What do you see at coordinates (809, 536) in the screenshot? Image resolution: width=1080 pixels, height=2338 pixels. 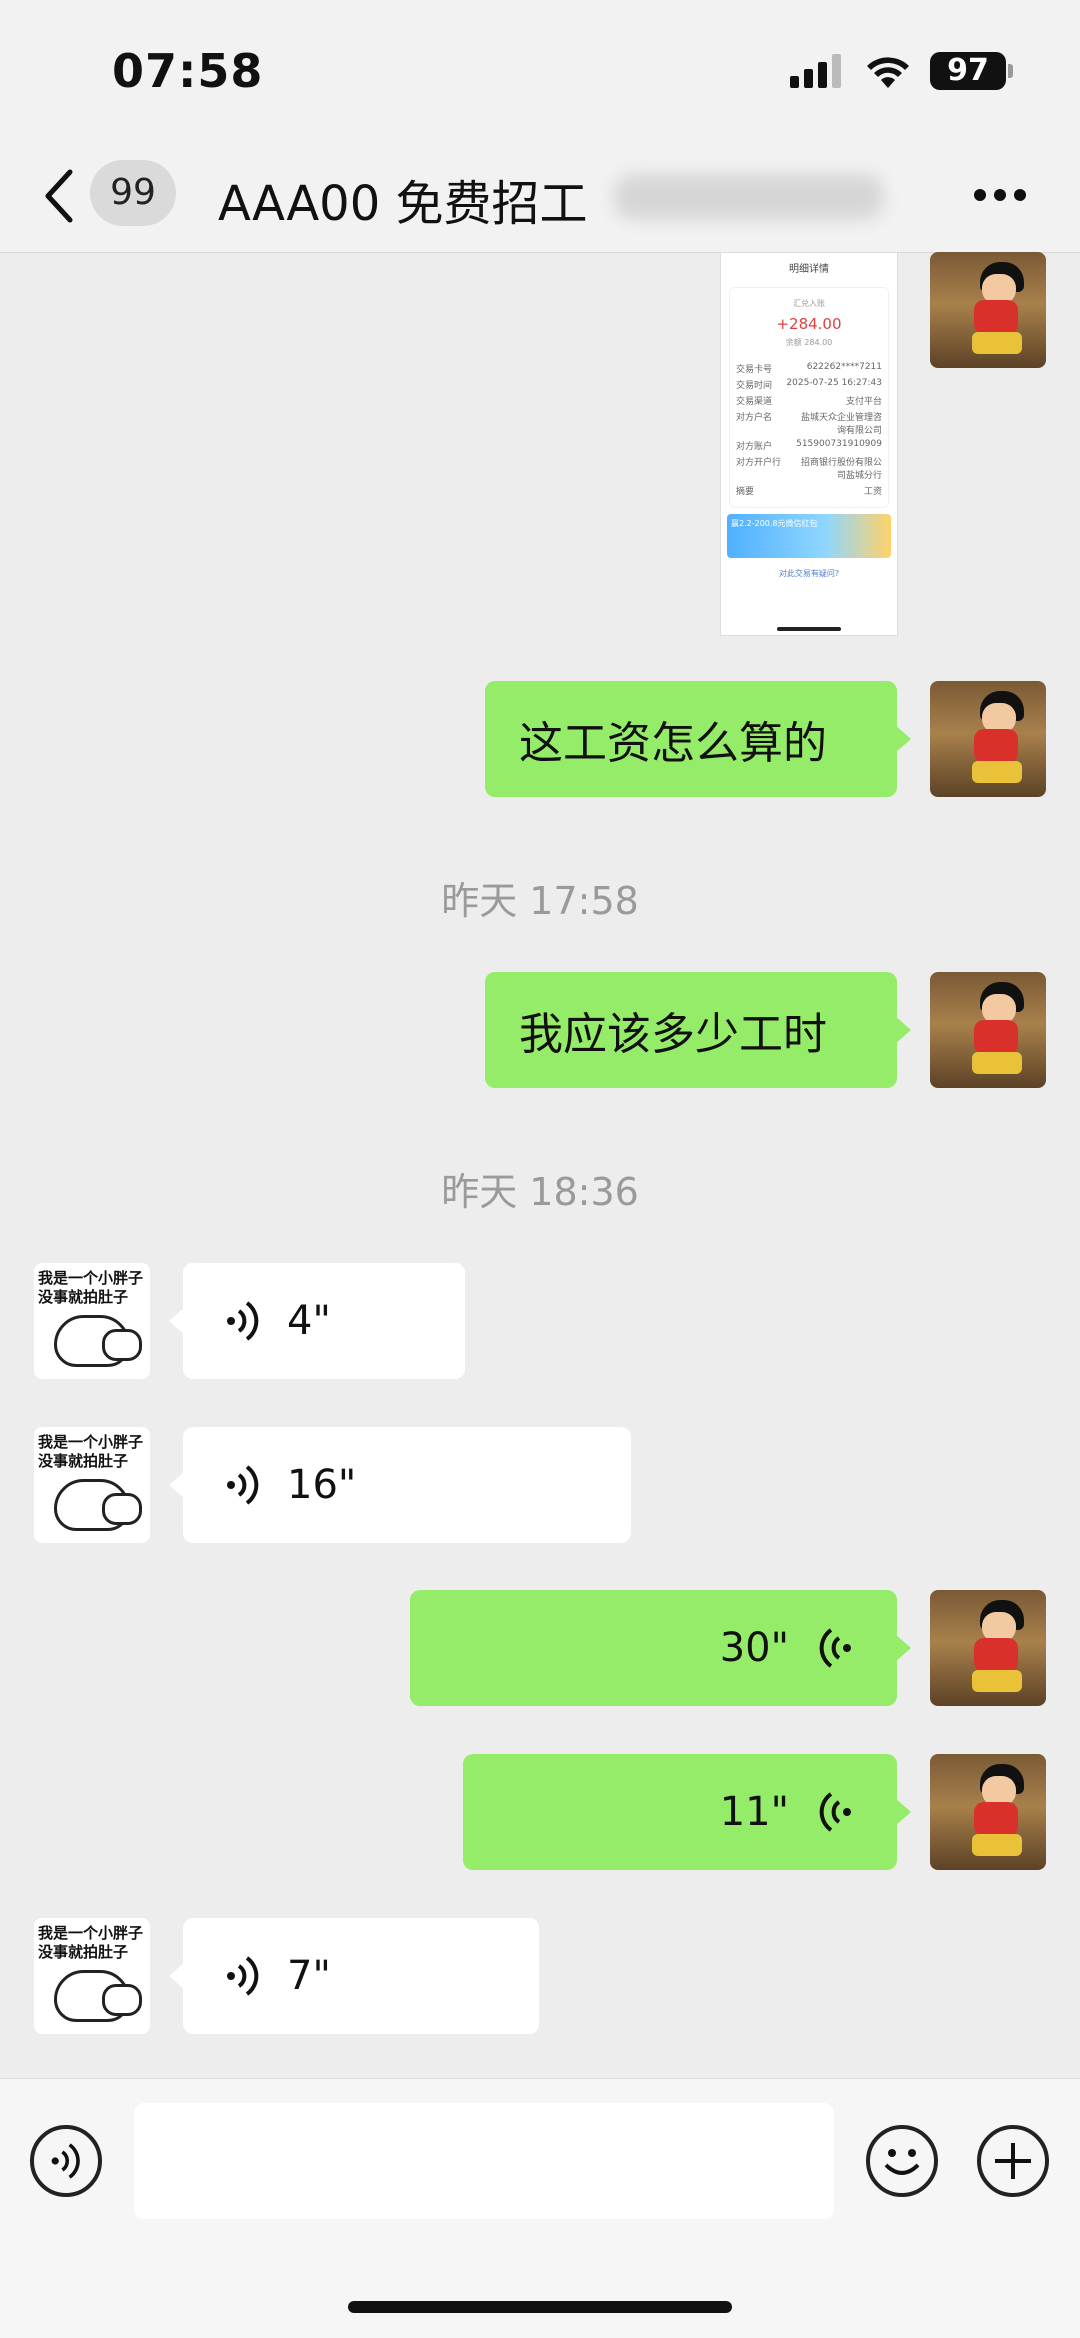 I see `promo-banner: 赢2.2-200.8元微信红包` at bounding box center [809, 536].